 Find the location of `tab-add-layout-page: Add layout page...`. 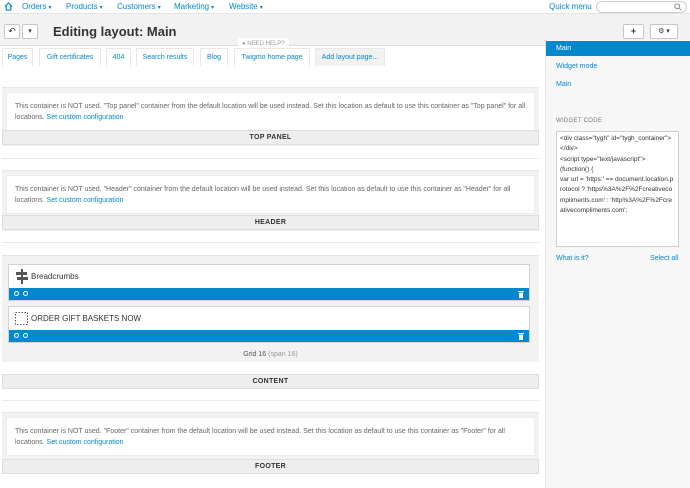

tab-add-layout-page: Add layout page... is located at coordinates (350, 57).